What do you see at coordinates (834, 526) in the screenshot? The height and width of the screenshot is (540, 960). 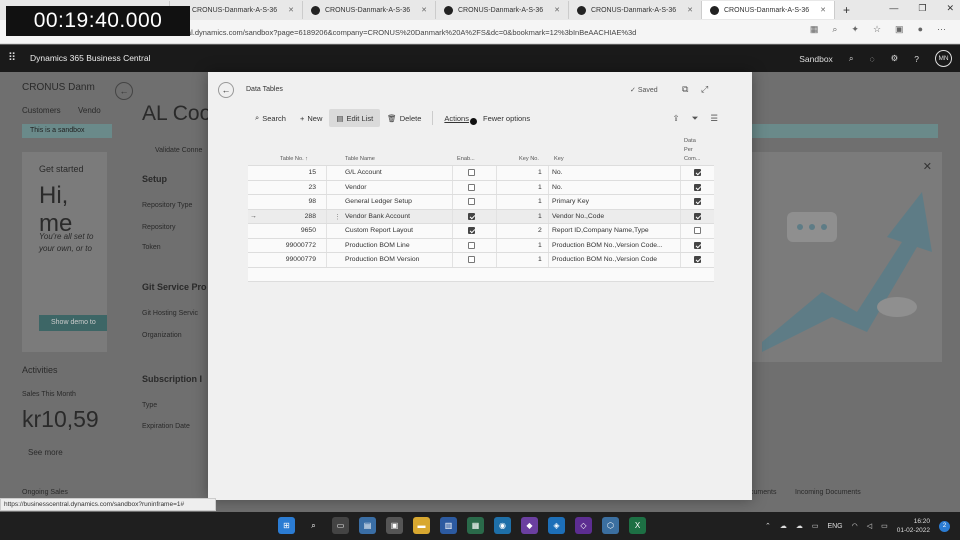 I see `language-indicator: ENG` at bounding box center [834, 526].